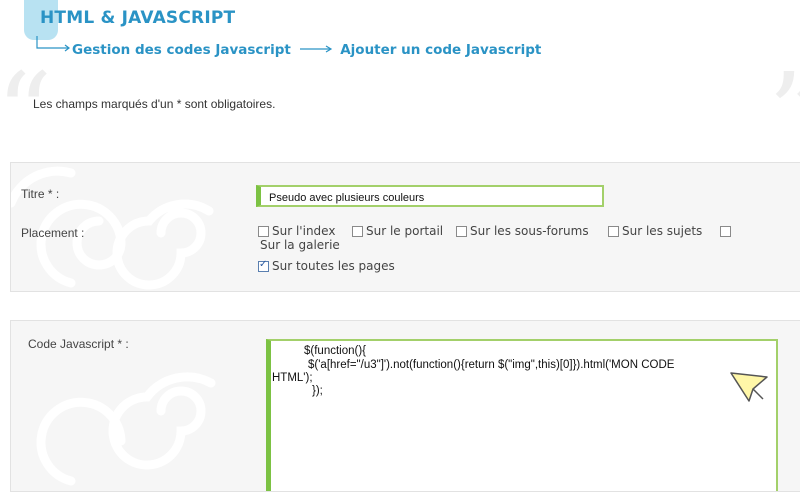 This screenshot has width=800, height=492. I want to click on code-line-4: });, so click(317, 391).